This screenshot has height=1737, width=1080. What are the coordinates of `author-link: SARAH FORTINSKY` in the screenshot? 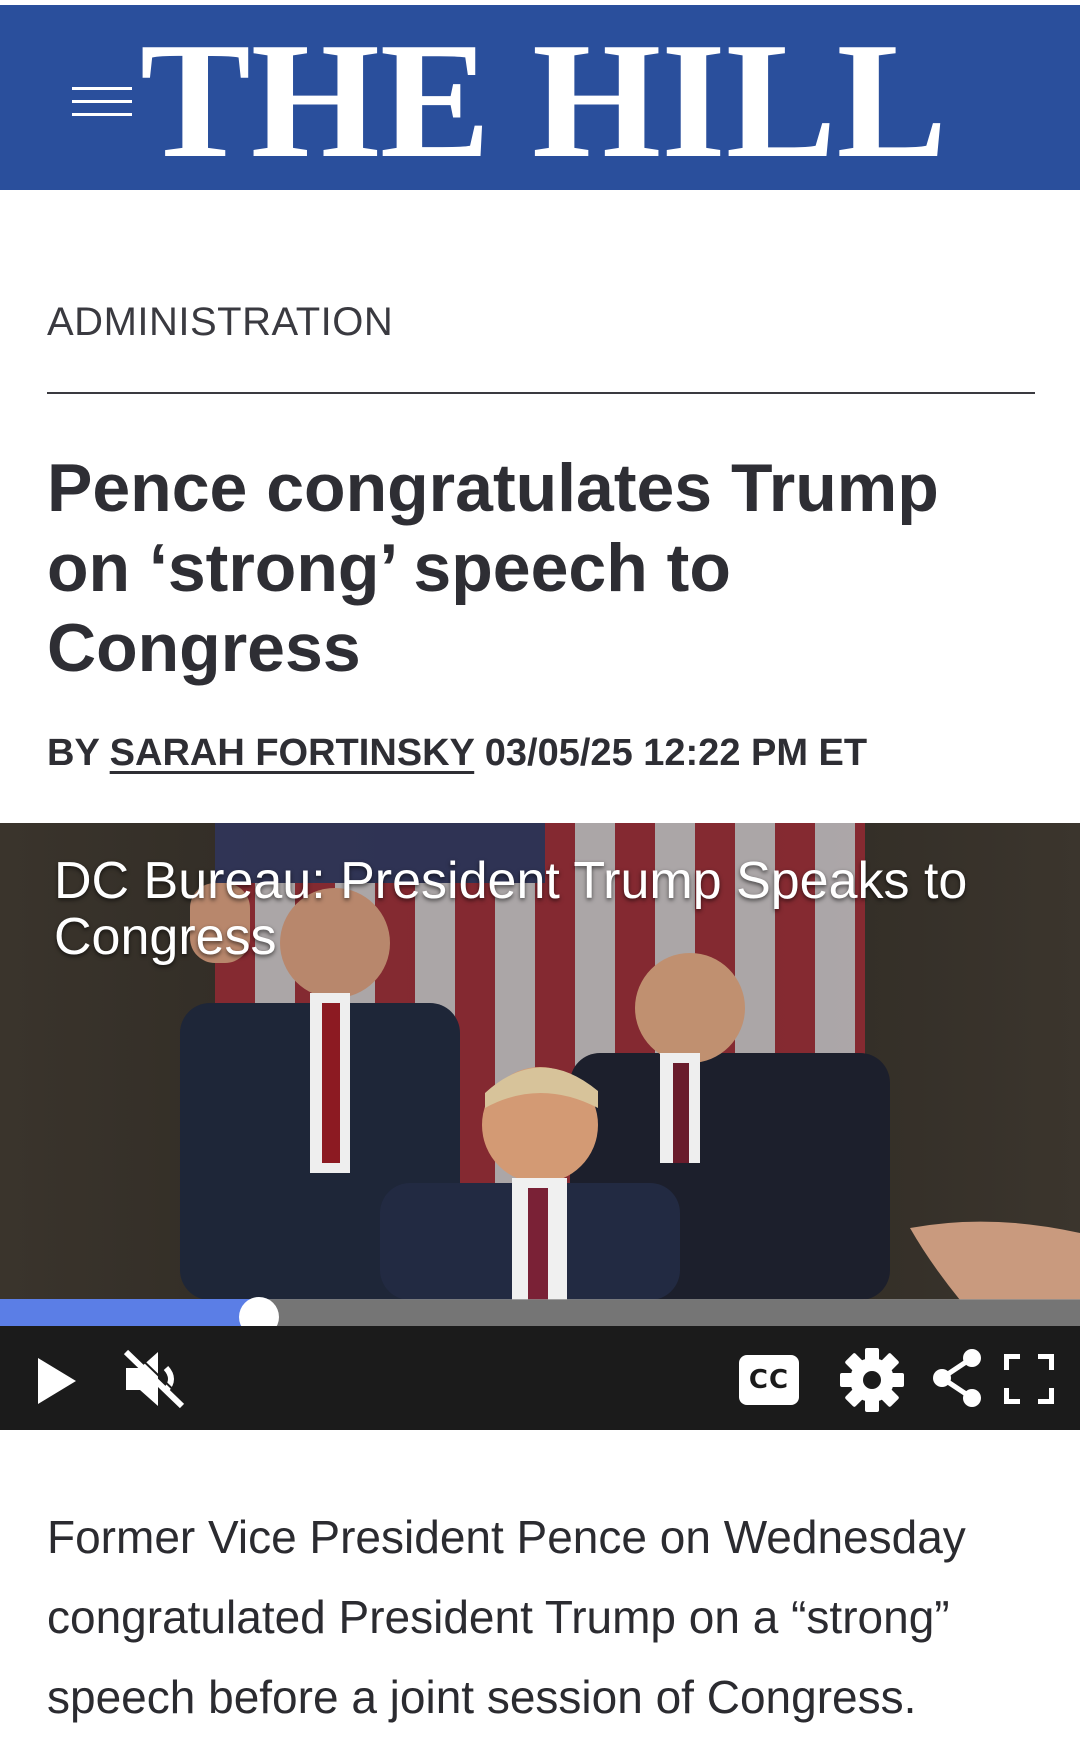 It's located at (292, 753).